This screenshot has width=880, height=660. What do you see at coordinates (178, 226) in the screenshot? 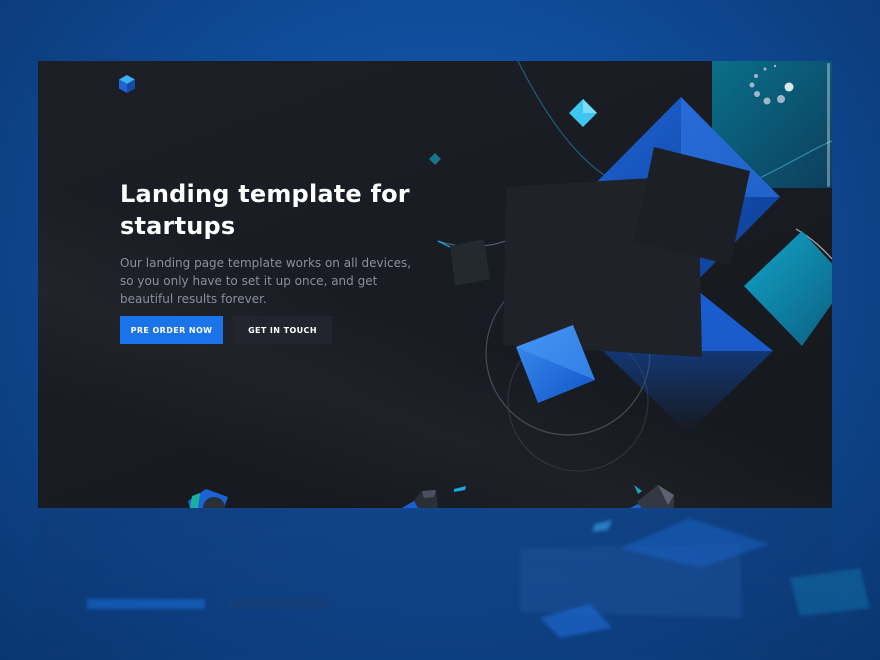
I see `hero-title-line2: startups` at bounding box center [178, 226].